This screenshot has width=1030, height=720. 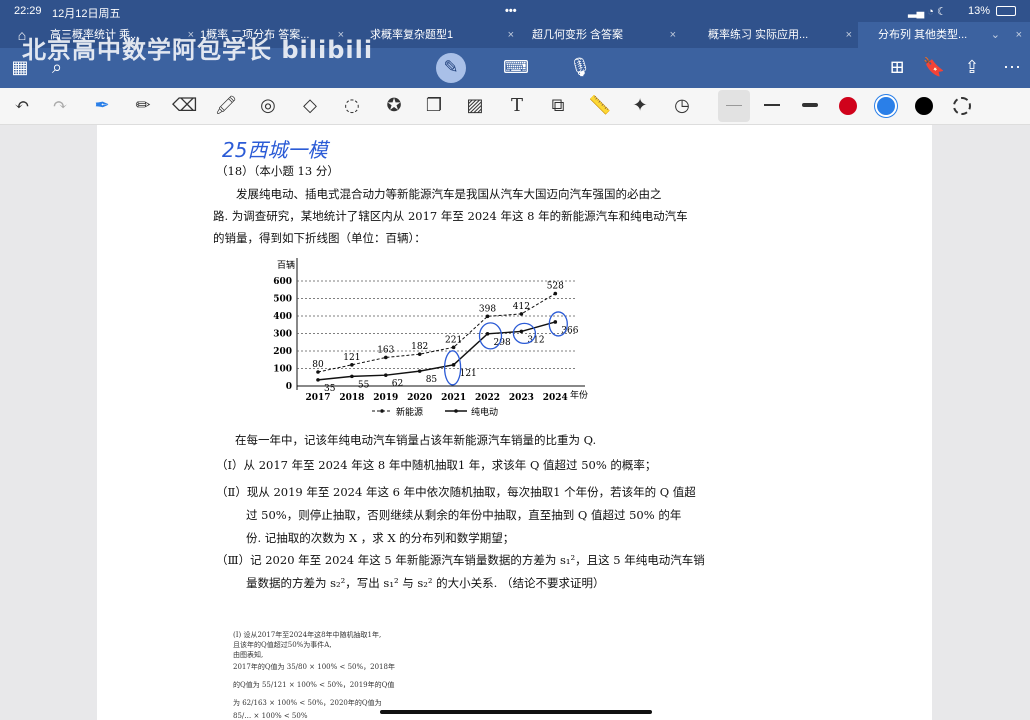 I want to click on data-label: 398, so click(x=487, y=309).